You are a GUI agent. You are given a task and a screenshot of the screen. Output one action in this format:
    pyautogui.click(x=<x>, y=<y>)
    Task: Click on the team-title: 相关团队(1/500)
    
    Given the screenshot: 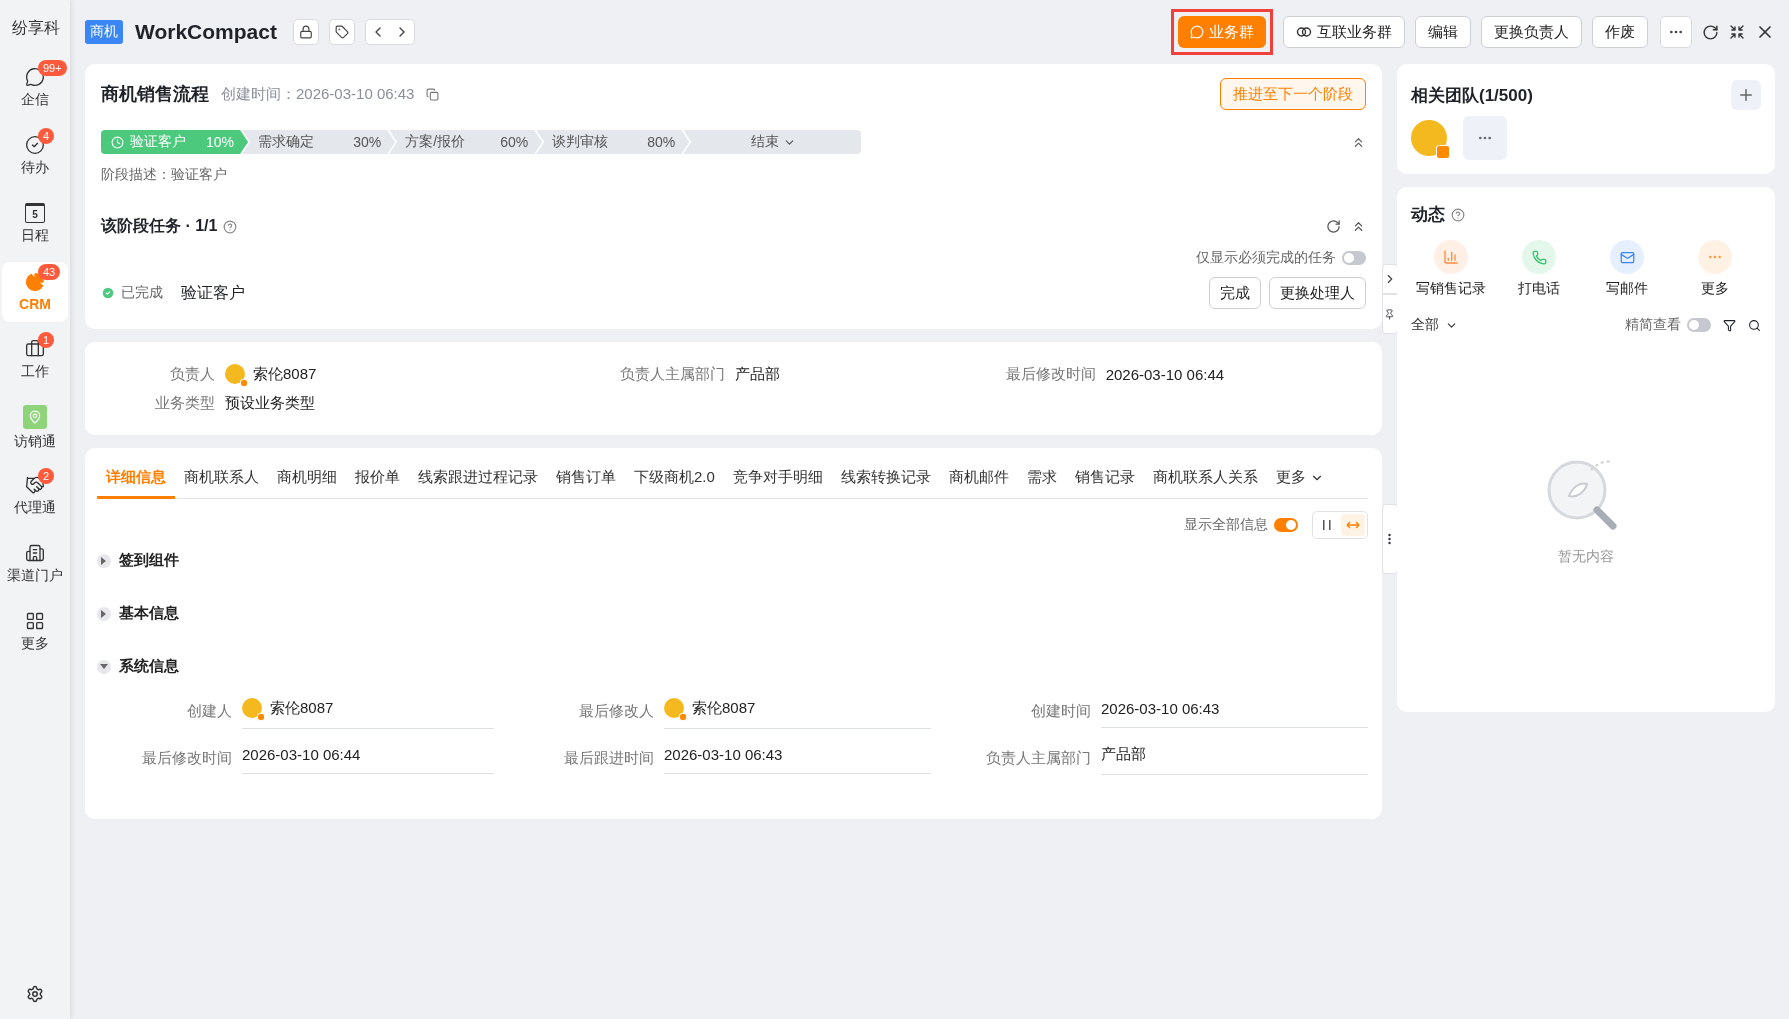 What is the action you would take?
    pyautogui.click(x=1472, y=95)
    